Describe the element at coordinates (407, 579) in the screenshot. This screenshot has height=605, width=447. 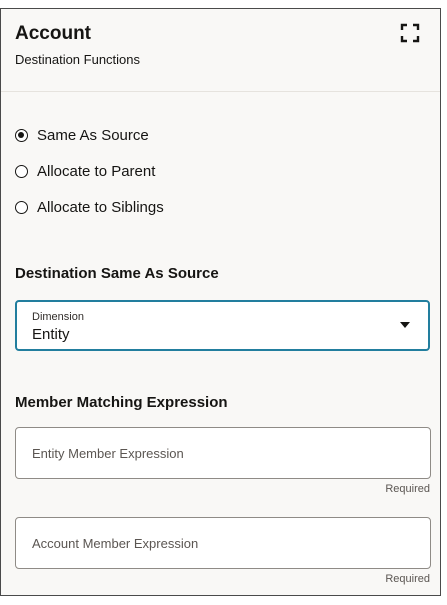
I see `account-field-required-hint: Required` at that location.